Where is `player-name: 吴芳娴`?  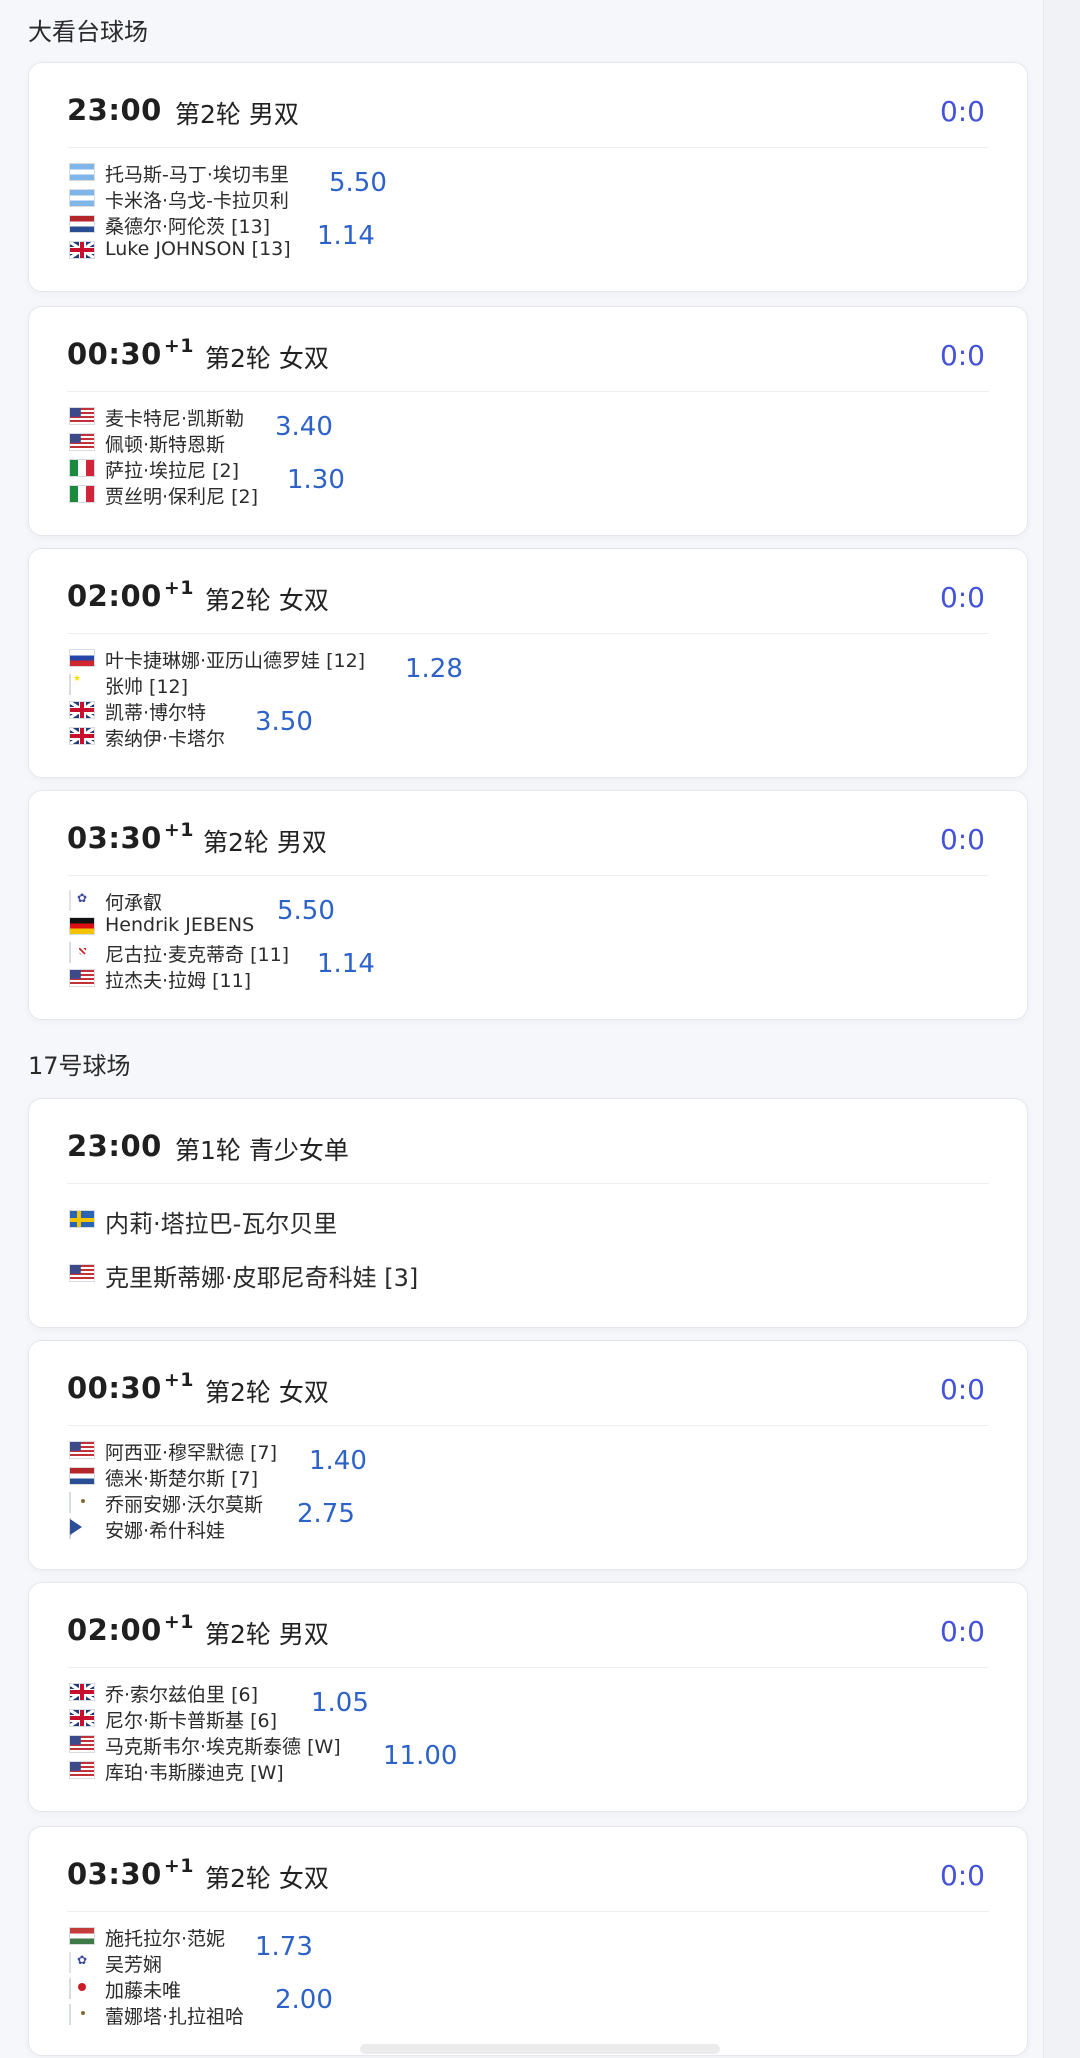 player-name: 吴芳娴 is located at coordinates (134, 1965).